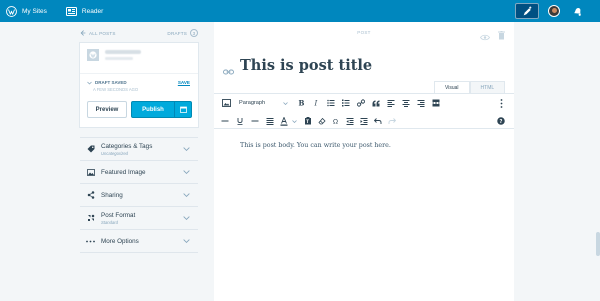 This screenshot has width=600, height=301. What do you see at coordinates (107, 109) in the screenshot?
I see `preview-button: Preview` at bounding box center [107, 109].